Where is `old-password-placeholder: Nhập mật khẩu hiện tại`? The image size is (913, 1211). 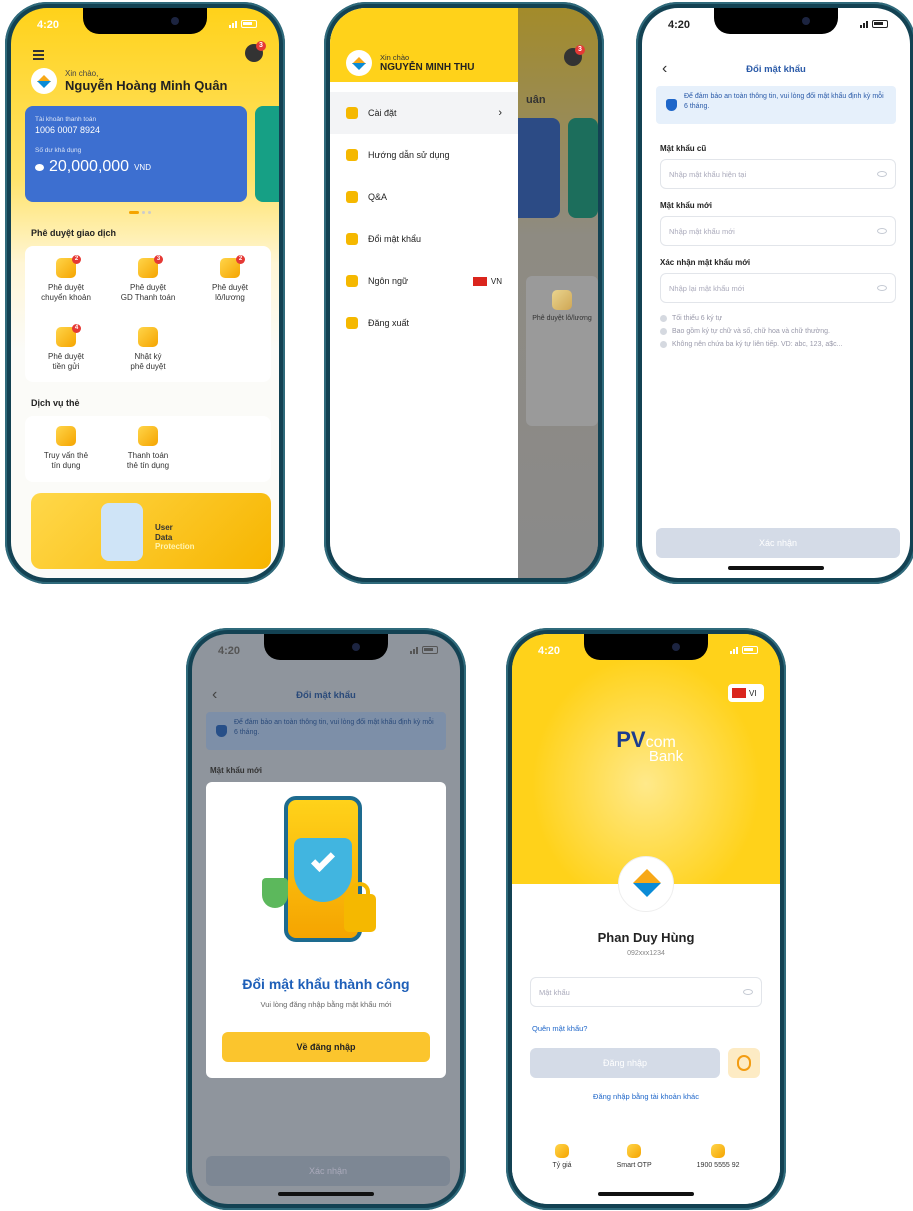 old-password-placeholder: Nhập mật khẩu hiện tại is located at coordinates (708, 174).